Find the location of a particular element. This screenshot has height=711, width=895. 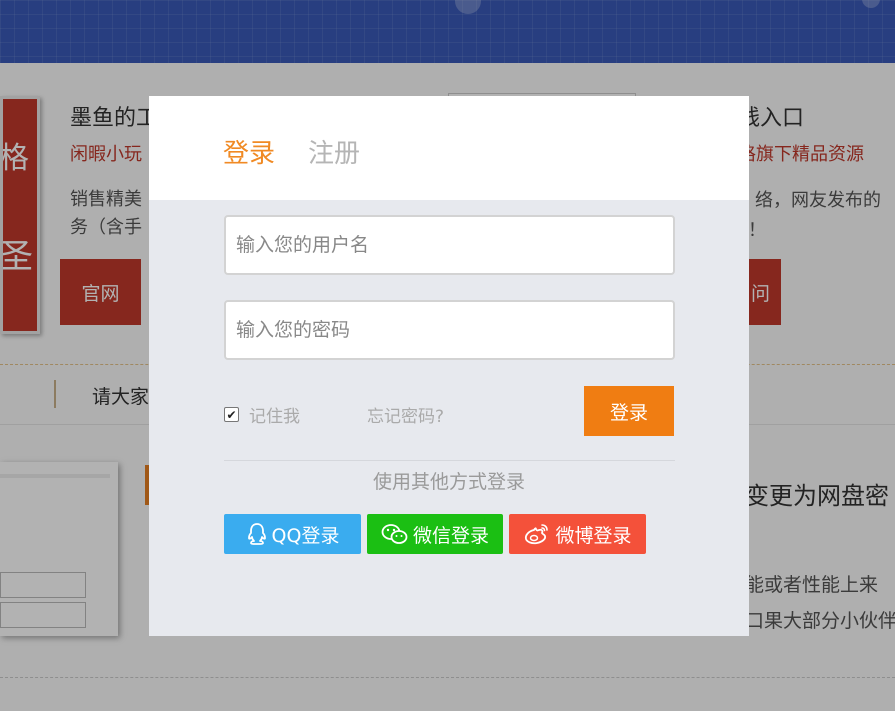

tab-register: 注册 is located at coordinates (334, 151).